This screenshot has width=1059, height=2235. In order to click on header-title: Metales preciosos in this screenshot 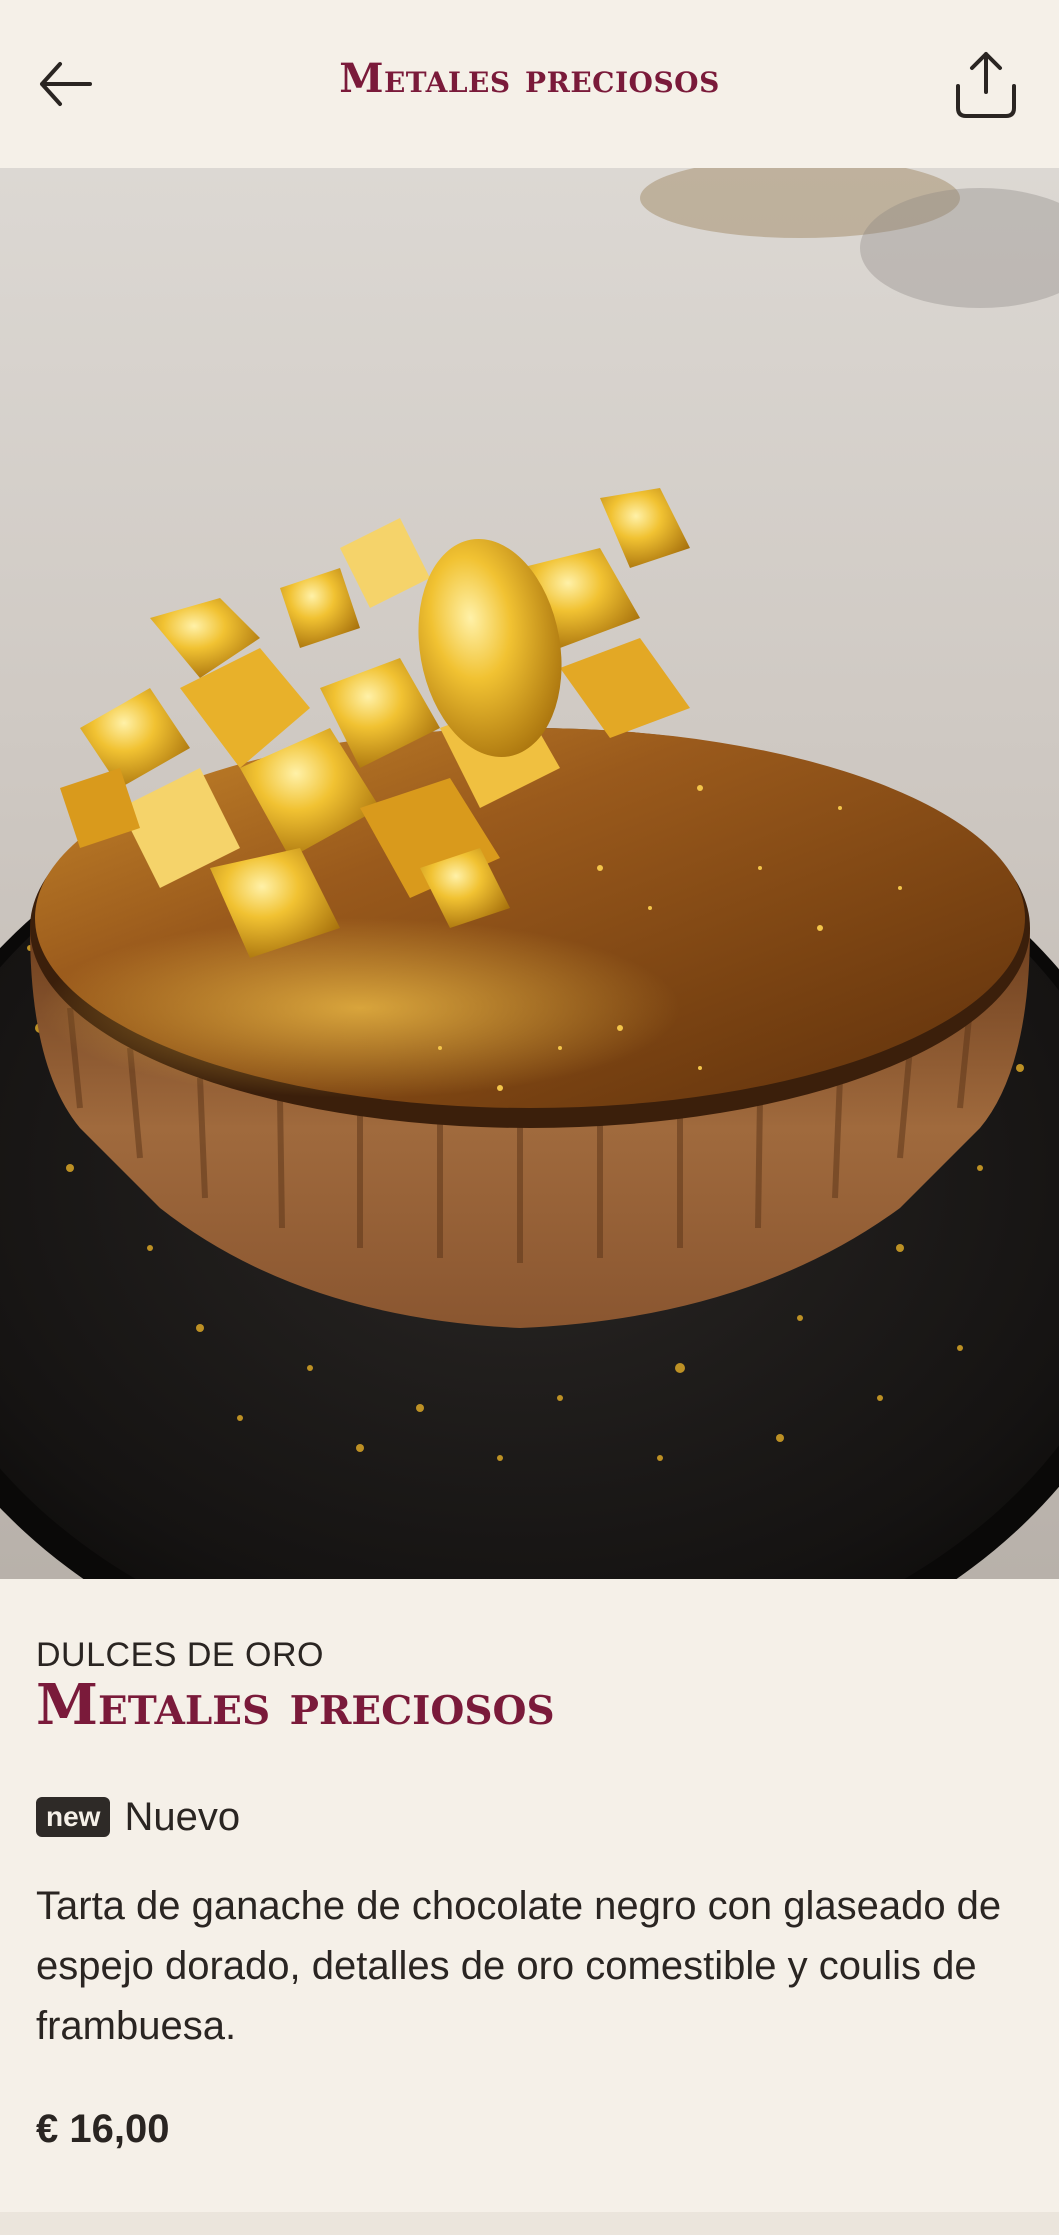, I will do `click(529, 78)`.